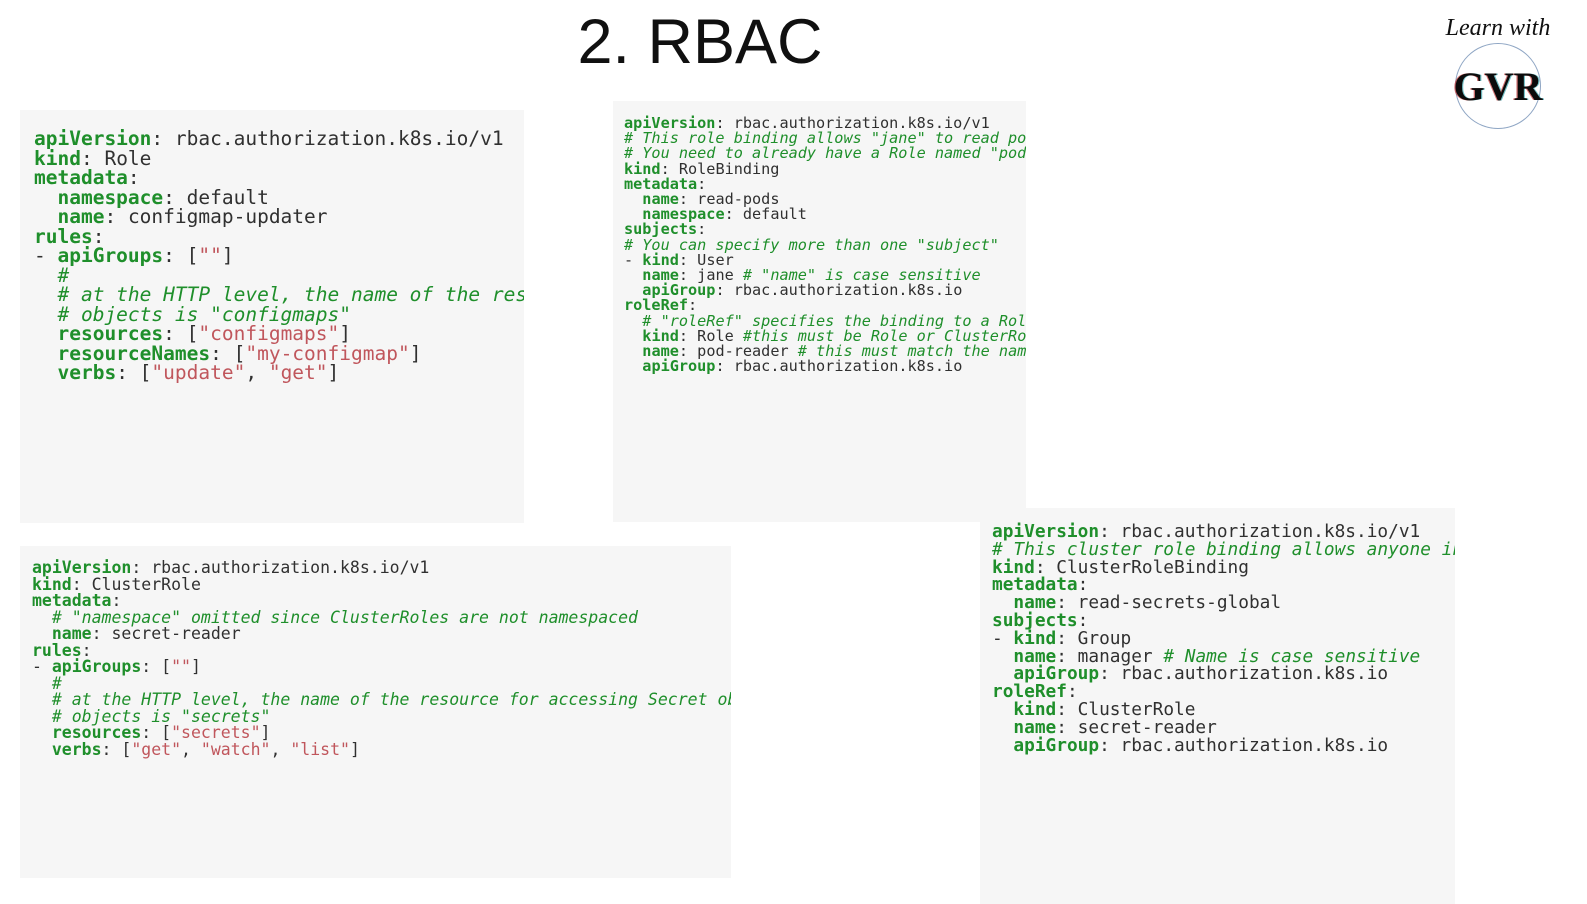  I want to click on code-token-plain: default, so click(774, 214).